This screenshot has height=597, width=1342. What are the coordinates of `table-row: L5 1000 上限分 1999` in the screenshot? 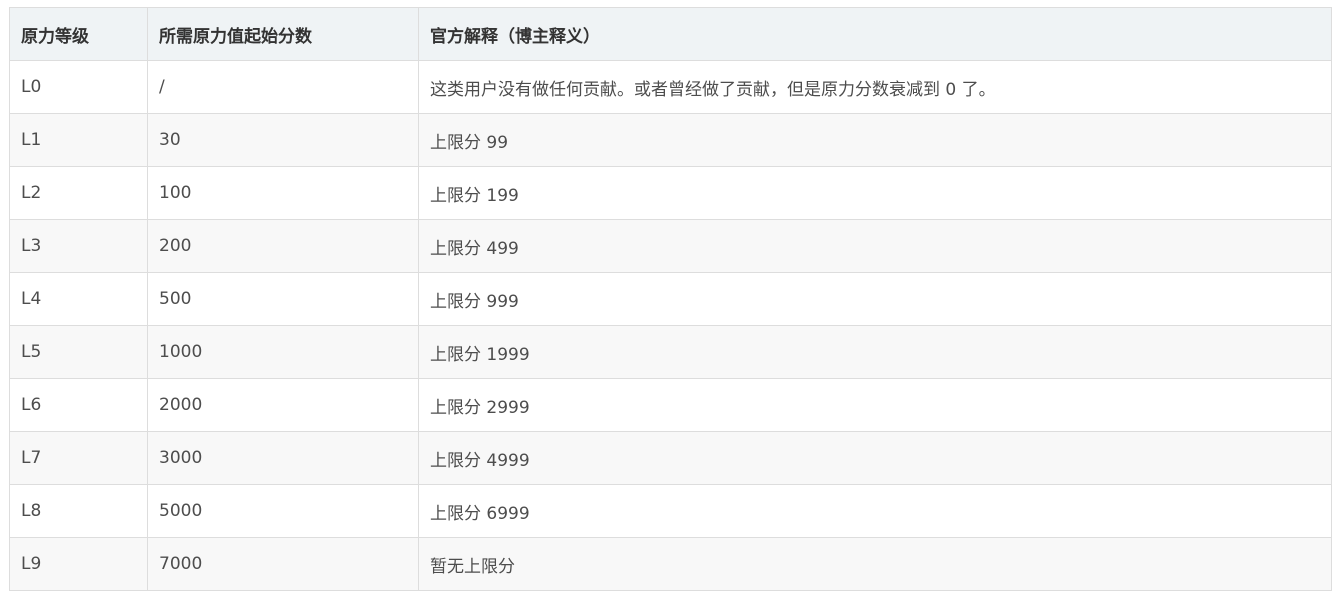 It's located at (670, 352).